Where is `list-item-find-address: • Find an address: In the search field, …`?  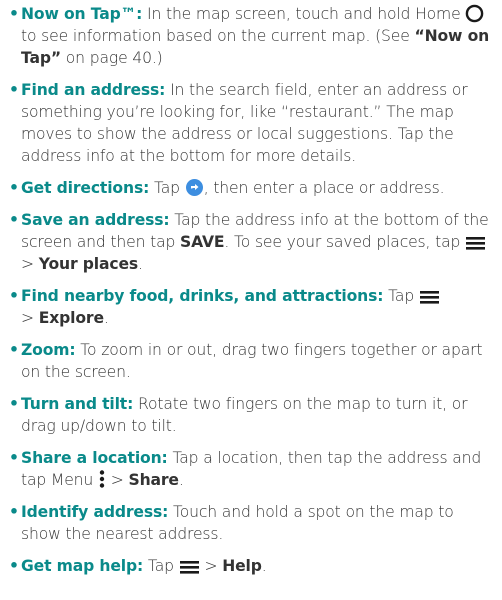 list-item-find-address: • Find an address: In the search field, … is located at coordinates (251, 123).